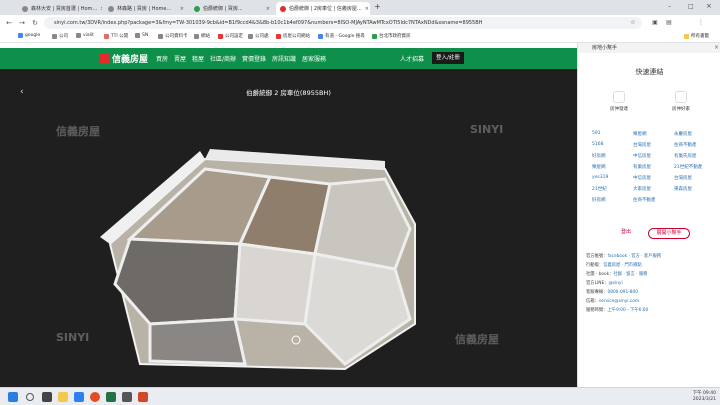 The width and height of the screenshot is (720, 405). I want to click on bookmark-item: 有道 - Google 搜尋, so click(341, 36).